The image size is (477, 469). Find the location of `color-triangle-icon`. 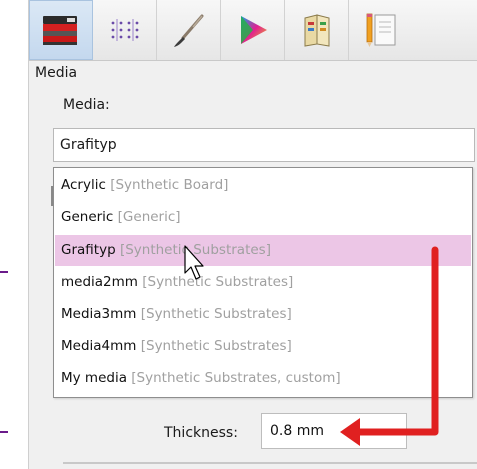

color-triangle-icon is located at coordinates (253, 30).